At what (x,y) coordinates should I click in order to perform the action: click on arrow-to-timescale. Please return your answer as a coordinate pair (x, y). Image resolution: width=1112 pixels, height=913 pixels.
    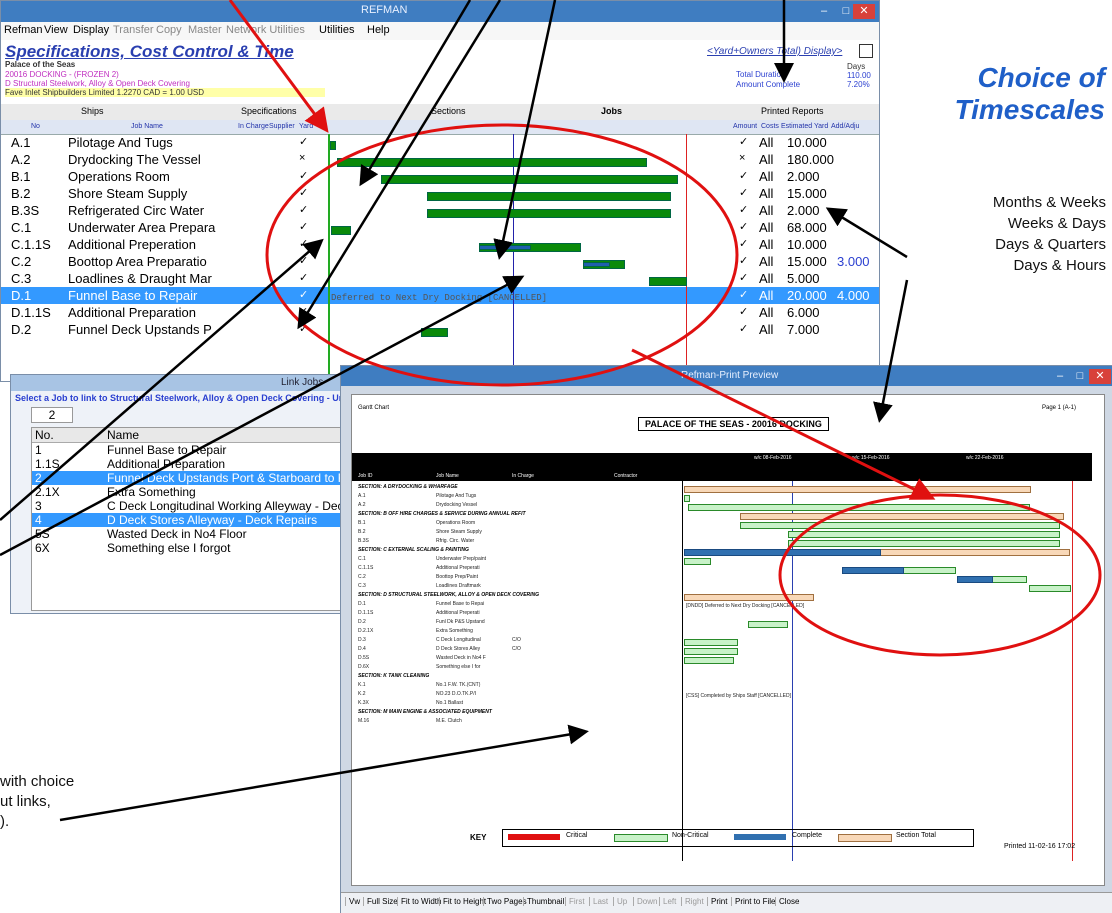
    Looking at the image, I should click on (866, 233).